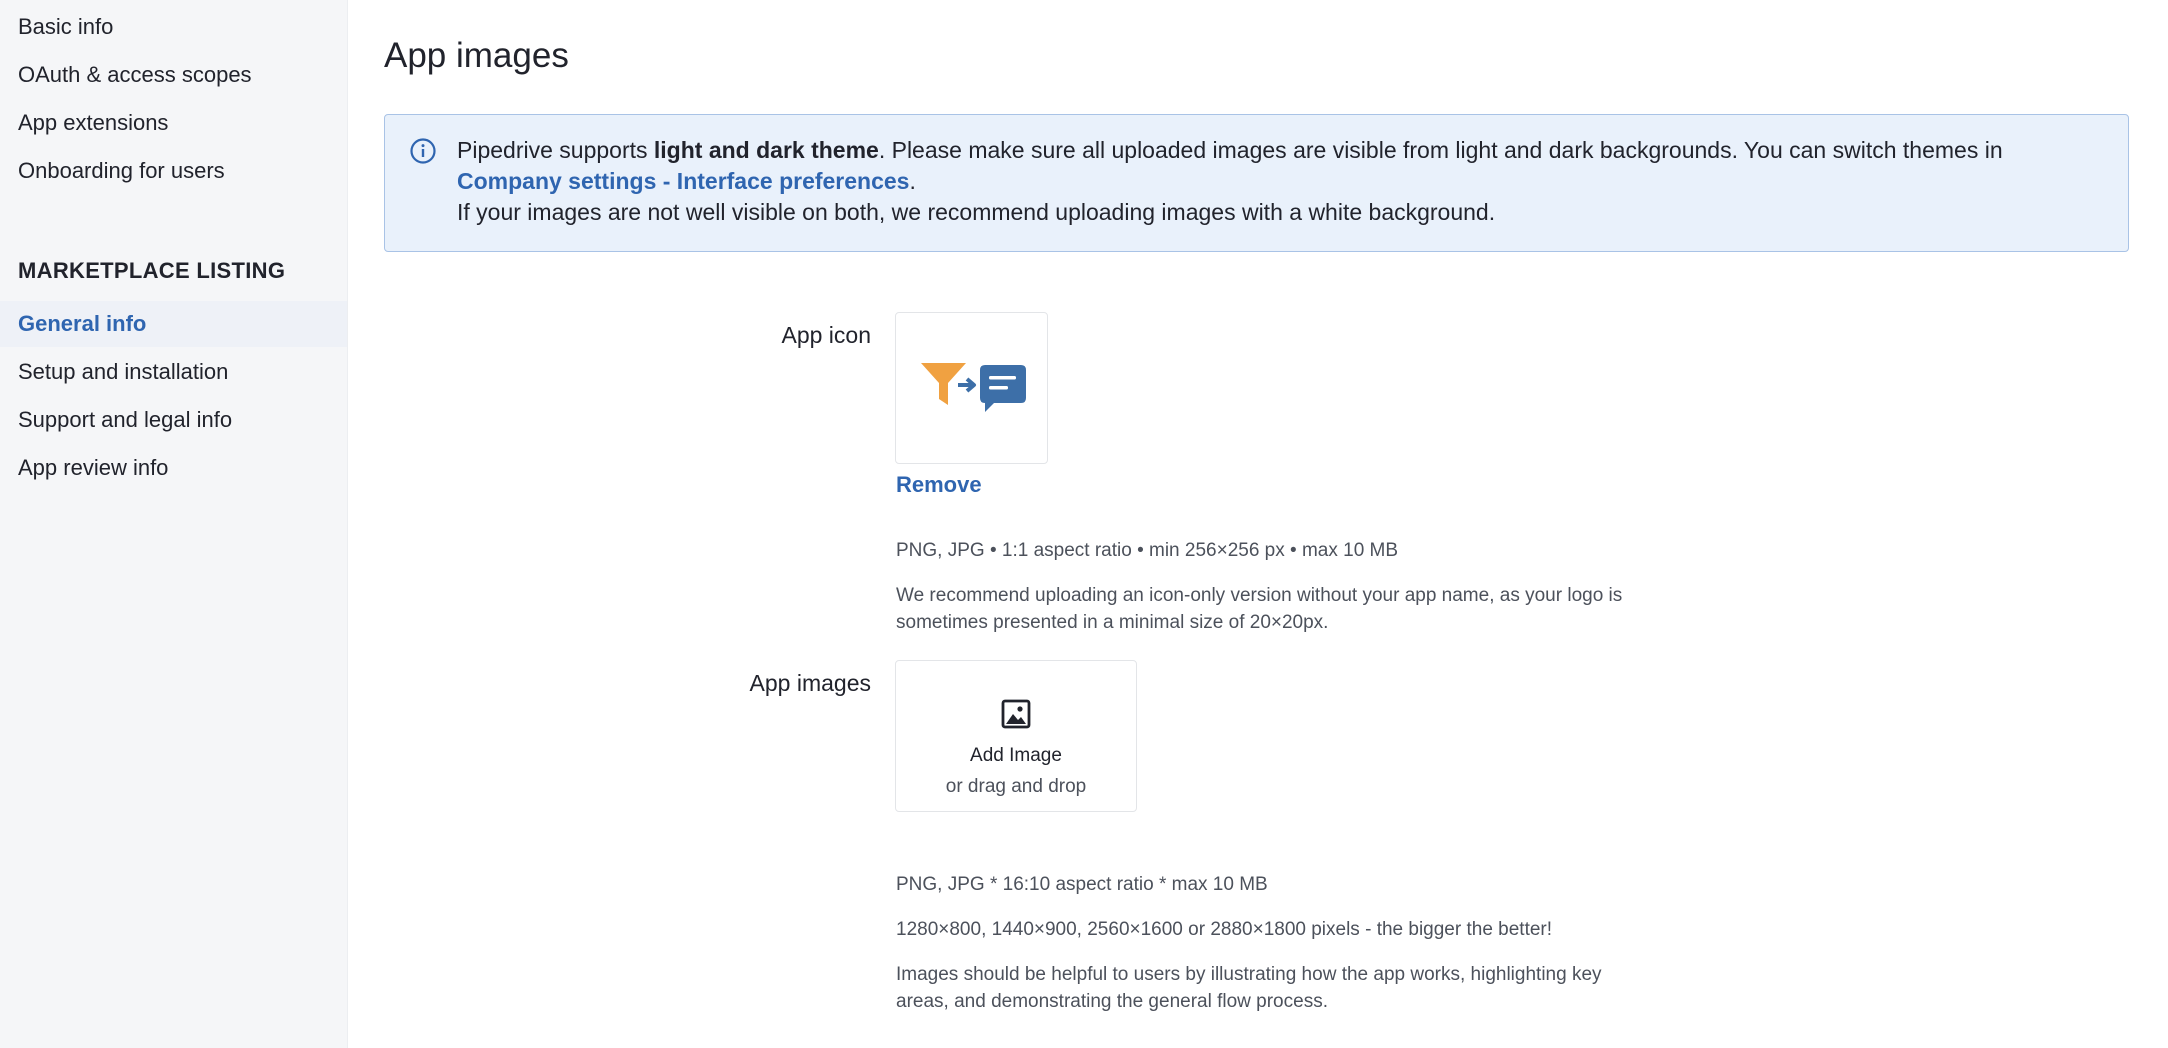 The image size is (2168, 1048). What do you see at coordinates (555, 150) in the screenshot?
I see `banner-text-before: Pipedrive supports` at bounding box center [555, 150].